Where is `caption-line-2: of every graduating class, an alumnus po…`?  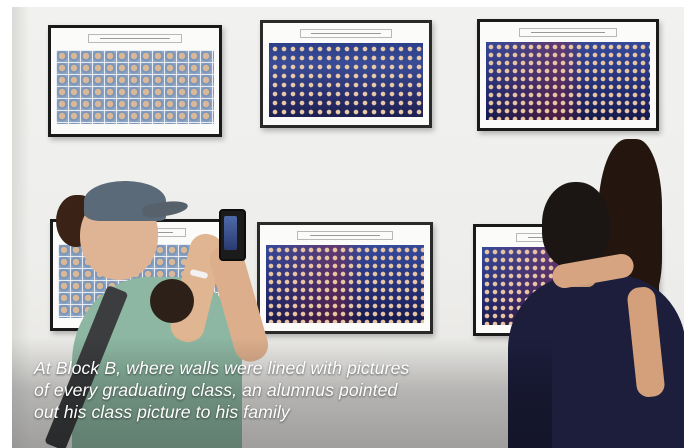
caption-line-2: of every graduating class, an alumnus po… is located at coordinates (216, 390).